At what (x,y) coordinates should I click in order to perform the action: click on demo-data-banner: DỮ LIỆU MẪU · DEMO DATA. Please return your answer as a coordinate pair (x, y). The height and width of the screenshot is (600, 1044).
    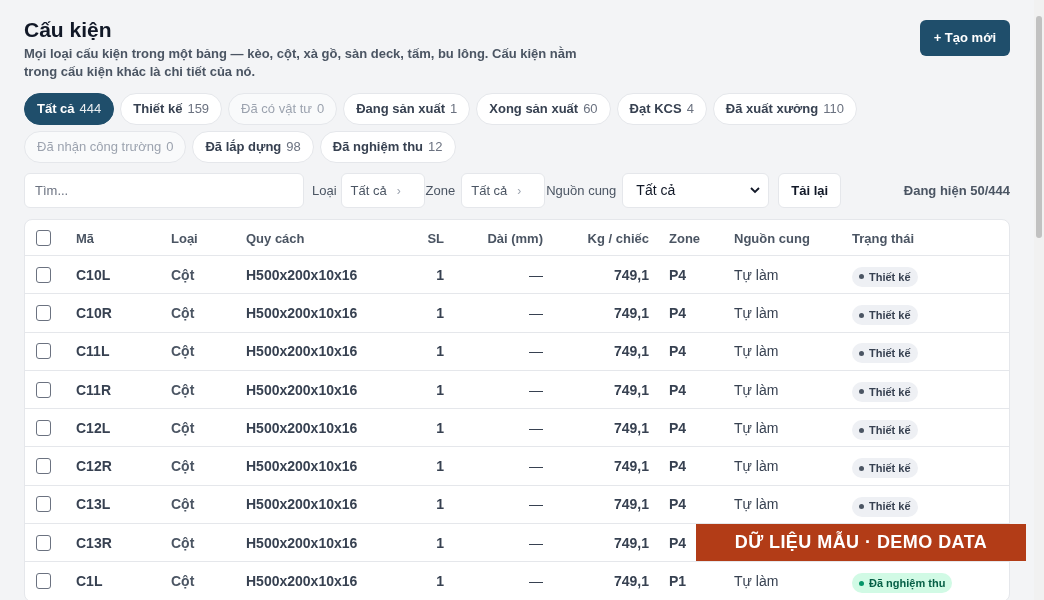
    Looking at the image, I should click on (861, 542).